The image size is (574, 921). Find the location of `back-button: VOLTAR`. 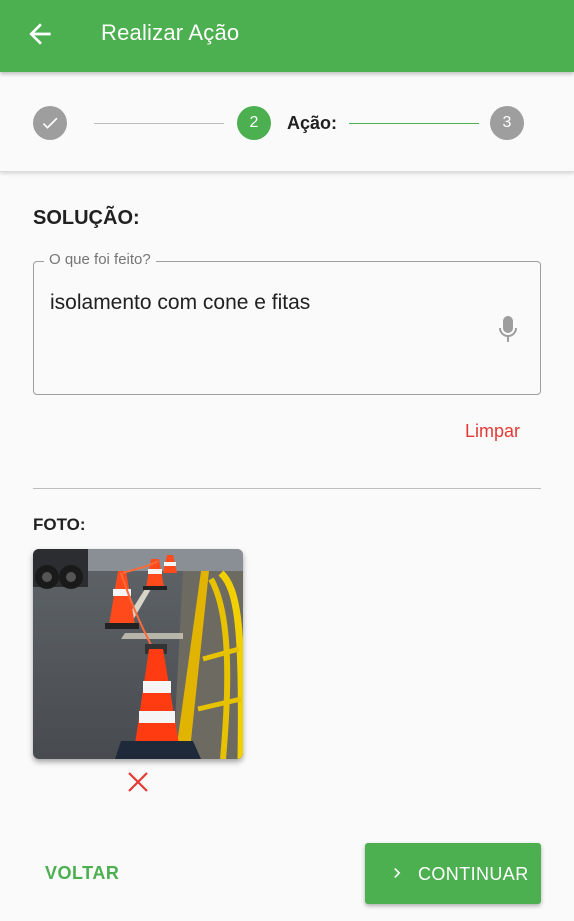

back-button: VOLTAR is located at coordinates (82, 873).